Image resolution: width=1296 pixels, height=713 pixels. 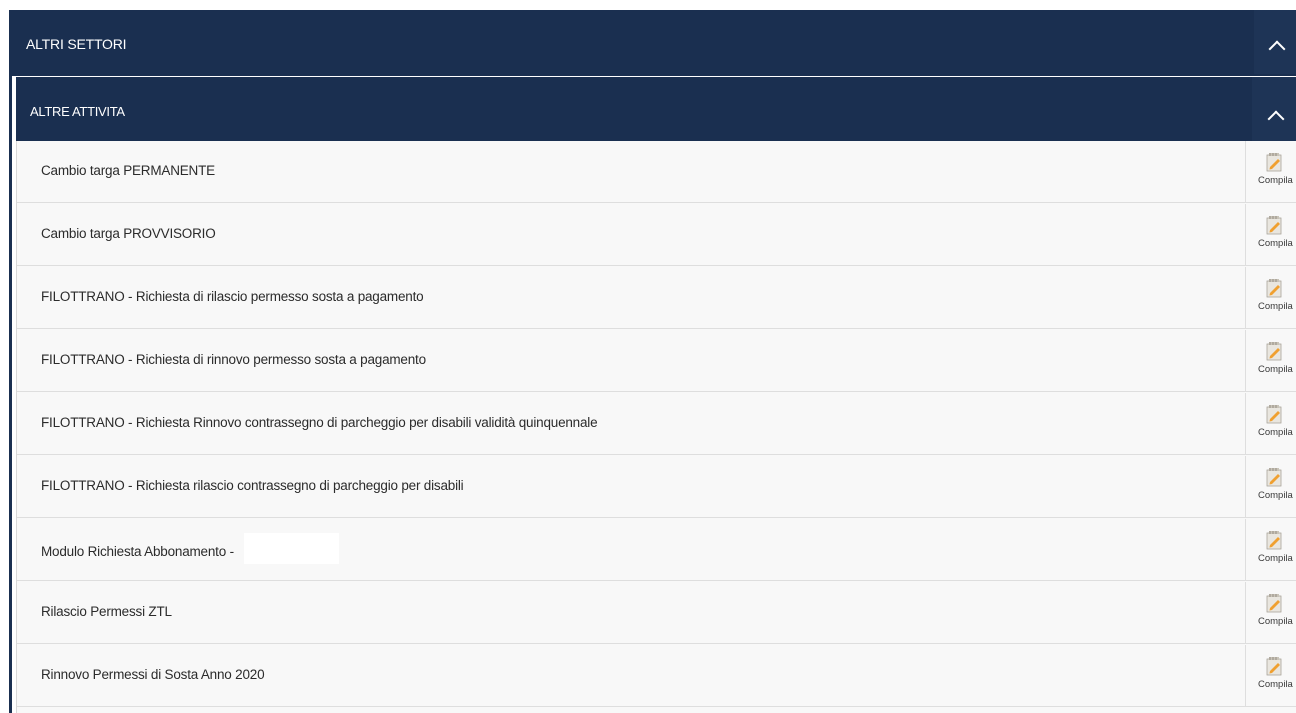 What do you see at coordinates (656, 235) in the screenshot?
I see `list-item: Cambio targa PROVVISORIO Compila` at bounding box center [656, 235].